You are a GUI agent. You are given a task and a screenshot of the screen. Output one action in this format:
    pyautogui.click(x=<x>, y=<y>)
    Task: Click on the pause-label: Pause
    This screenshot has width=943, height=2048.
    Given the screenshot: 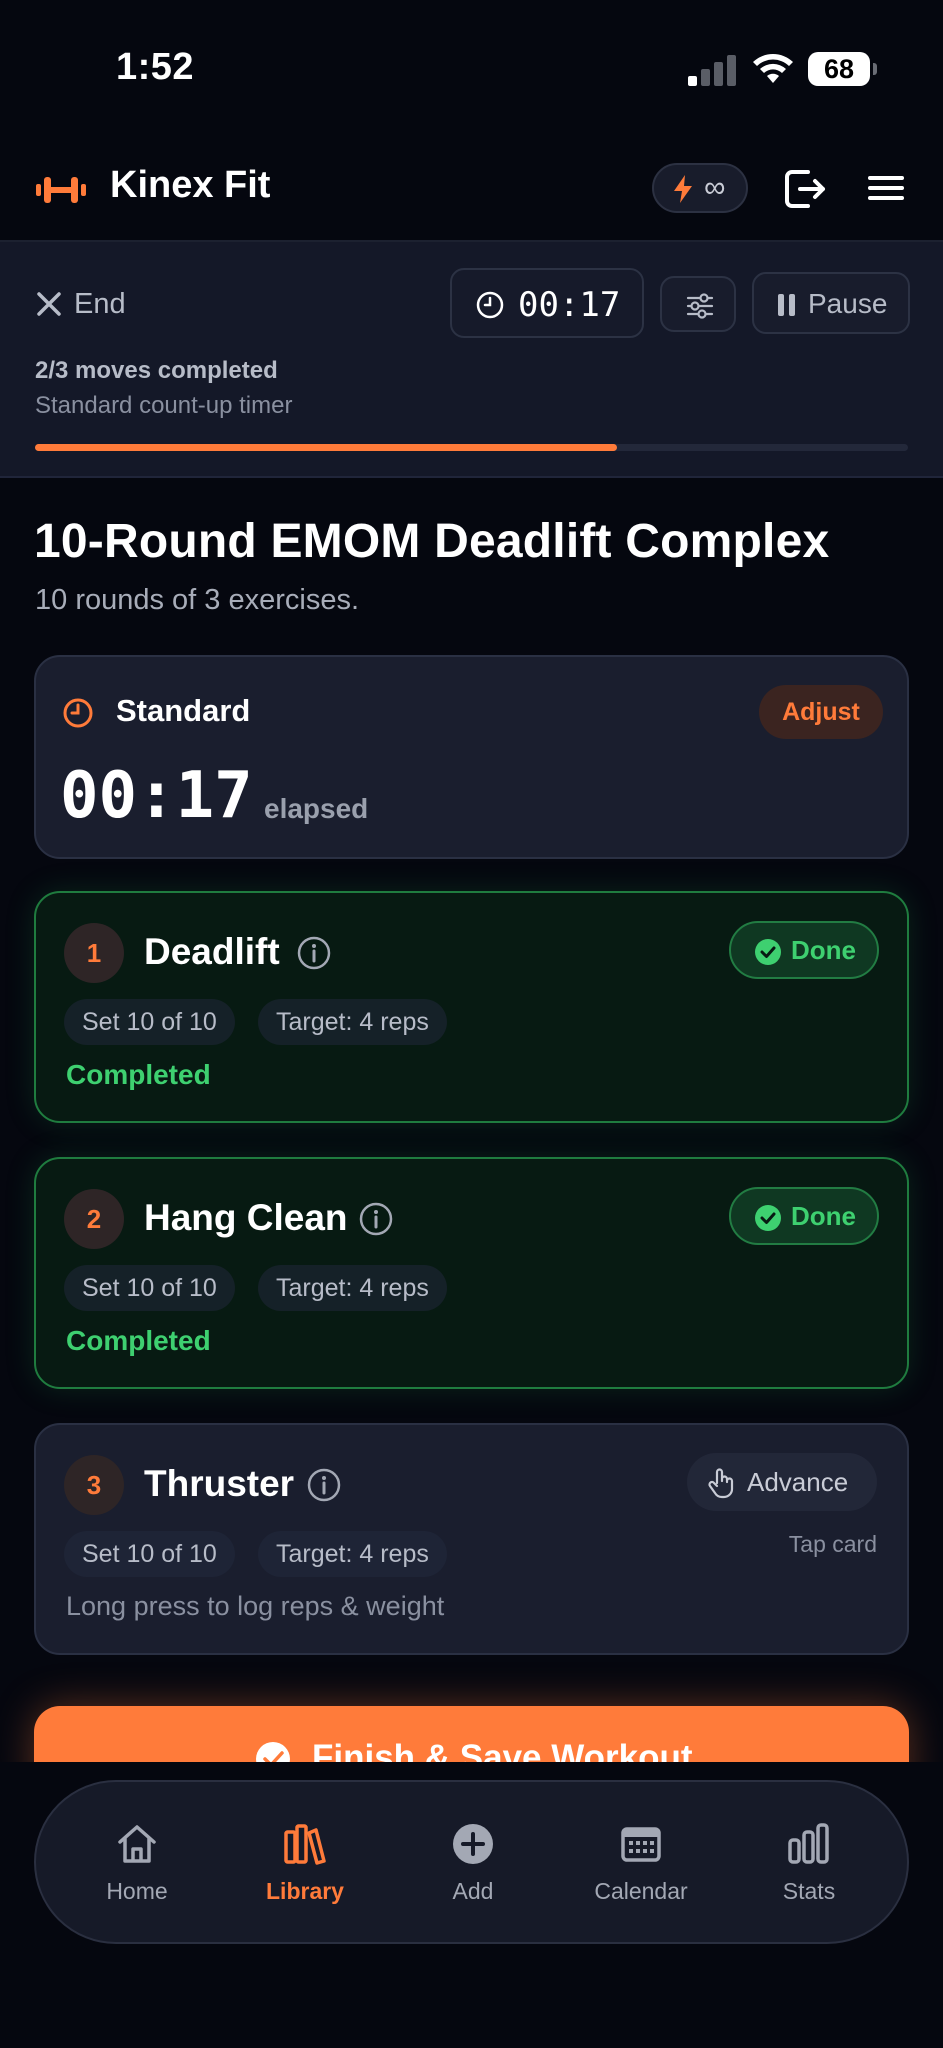 What is the action you would take?
    pyautogui.click(x=848, y=303)
    